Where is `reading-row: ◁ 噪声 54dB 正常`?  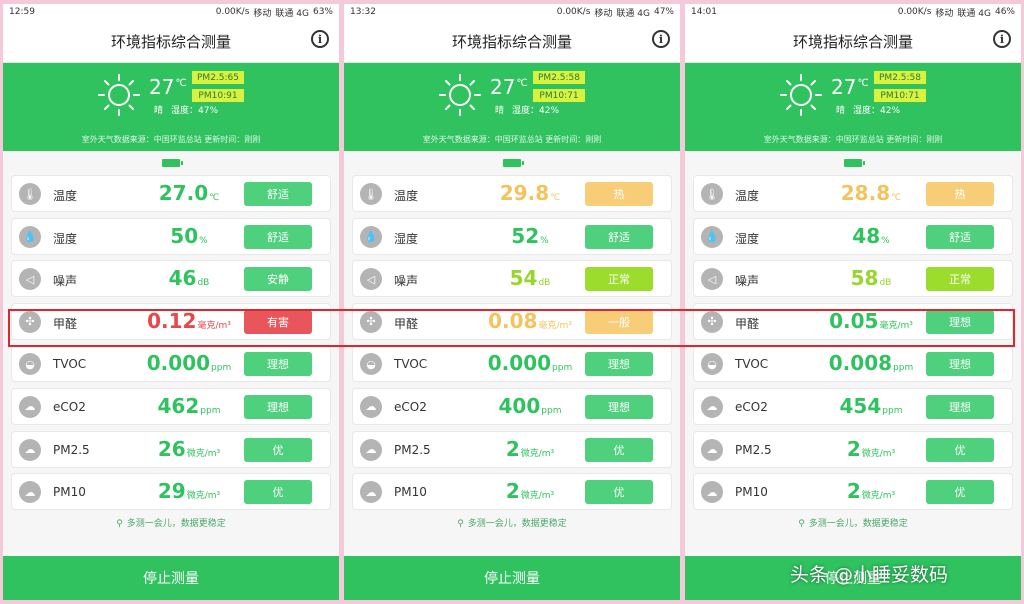
reading-row: ◁ 噪声 54dB 正常 is located at coordinates (512, 279).